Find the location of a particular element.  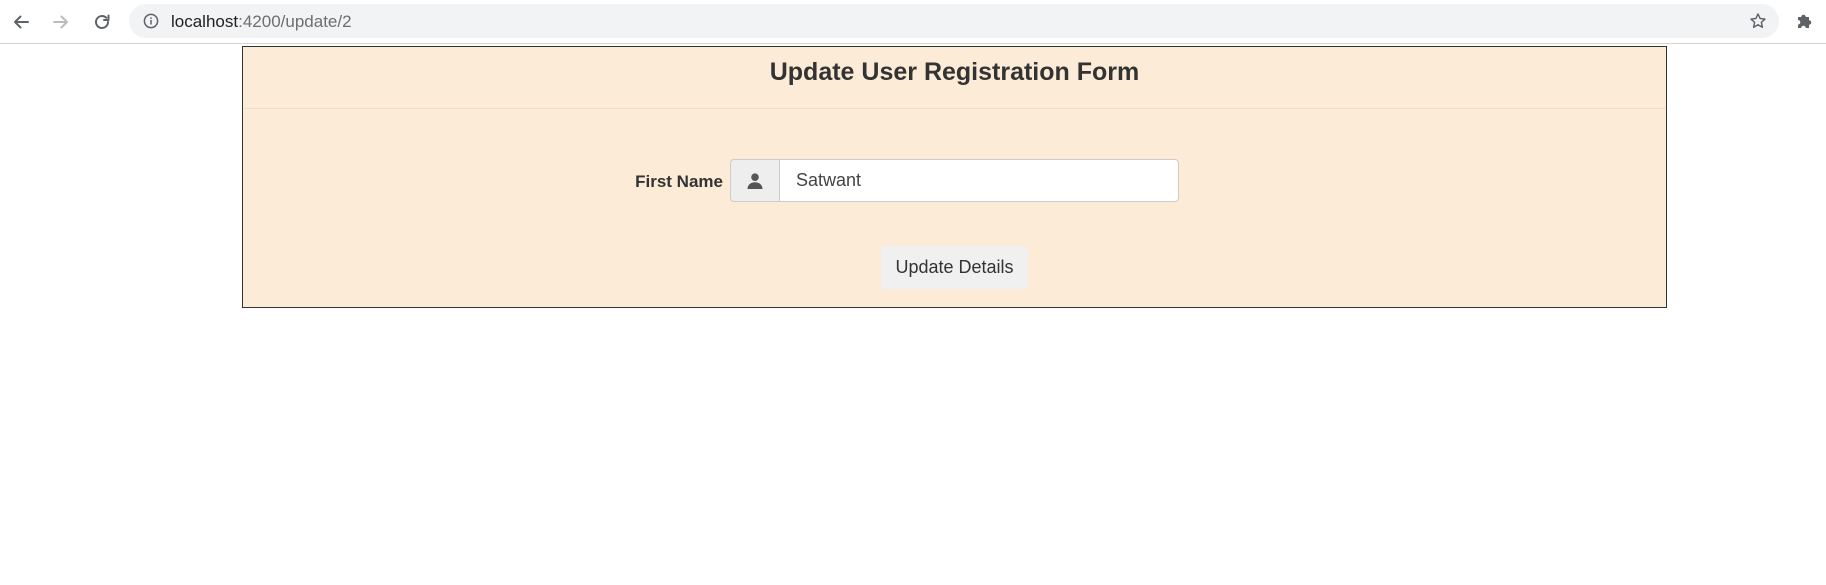

page-title: Update User Registration Form is located at coordinates (954, 72).